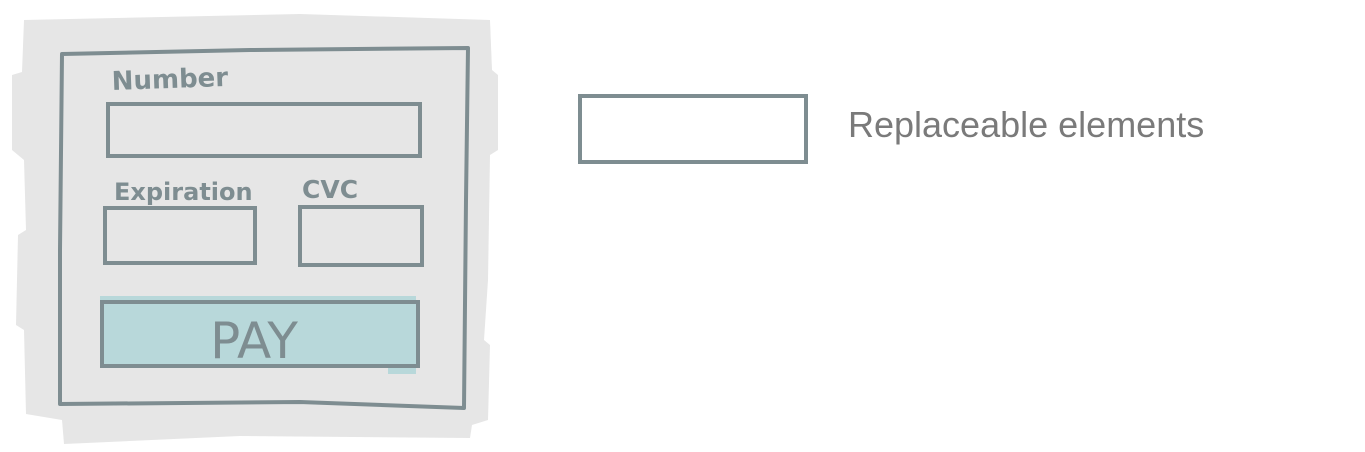 The width and height of the screenshot is (1365, 452). What do you see at coordinates (330, 189) in the screenshot?
I see `cvc-label: CVC` at bounding box center [330, 189].